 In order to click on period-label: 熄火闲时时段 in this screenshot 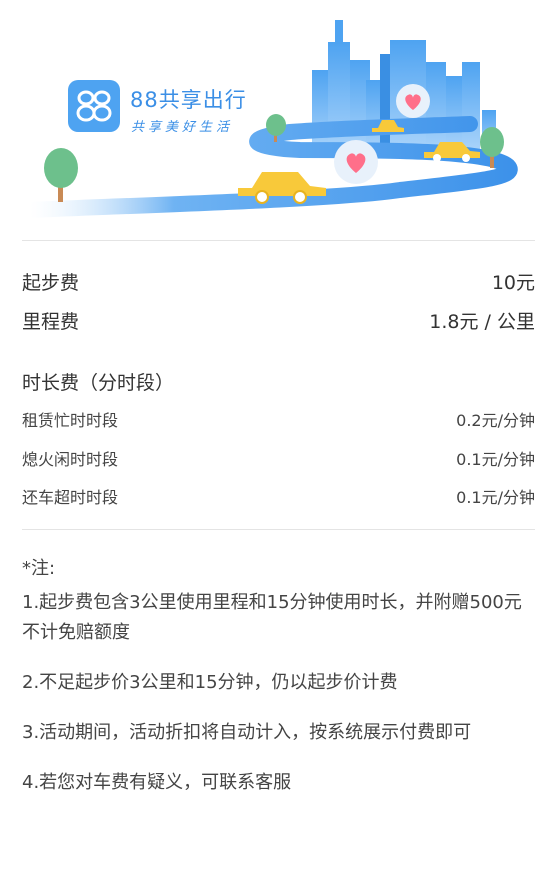, I will do `click(70, 459)`.